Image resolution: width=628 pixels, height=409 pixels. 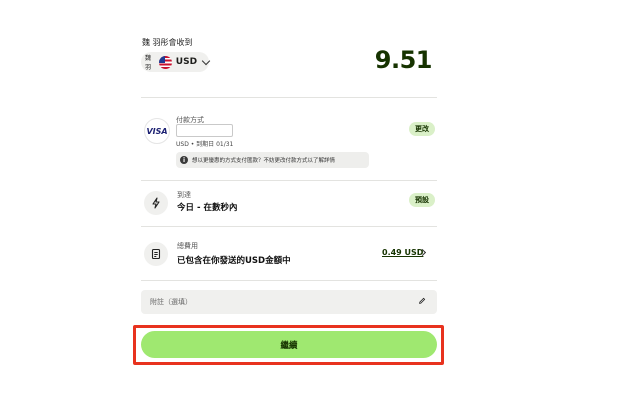 I want to click on recipient-receives-label: 魏 羽彤會收到, so click(x=167, y=42).